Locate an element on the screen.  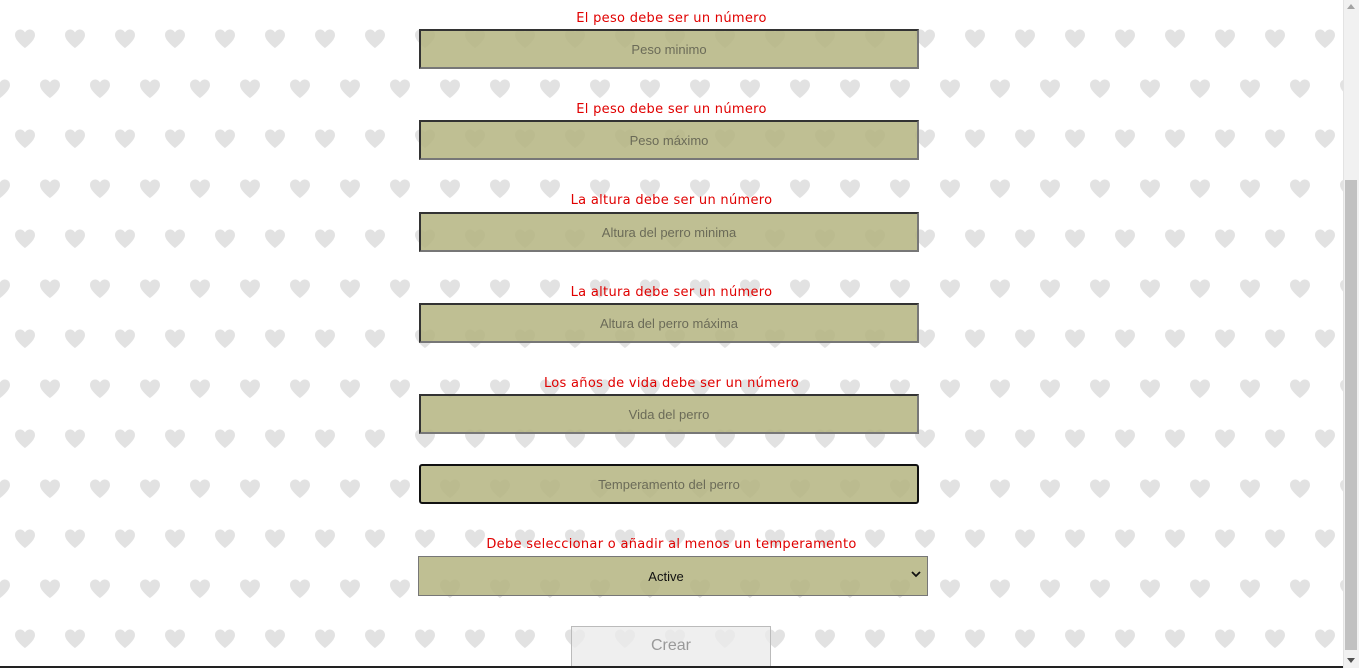
temperament-select-value: Active is located at coordinates (666, 576).